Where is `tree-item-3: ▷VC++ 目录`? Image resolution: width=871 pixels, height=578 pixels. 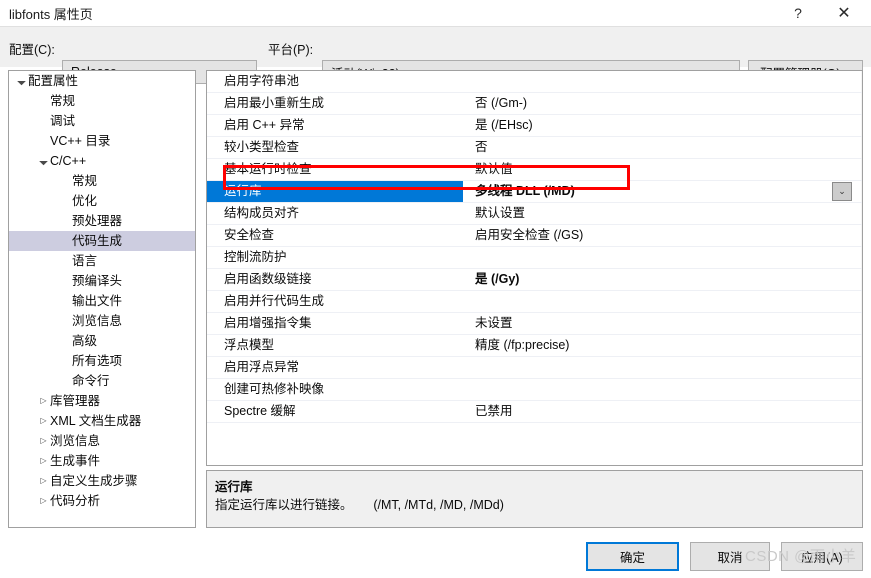
tree-item-3: ▷VC++ 目录 is located at coordinates (102, 141).